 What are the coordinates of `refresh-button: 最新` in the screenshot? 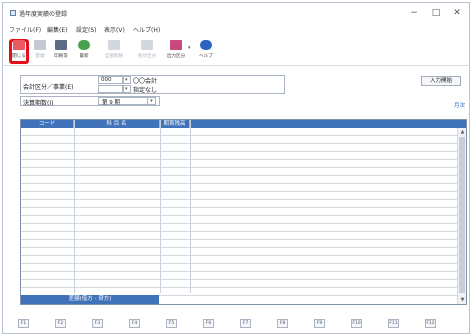 It's located at (84, 51).